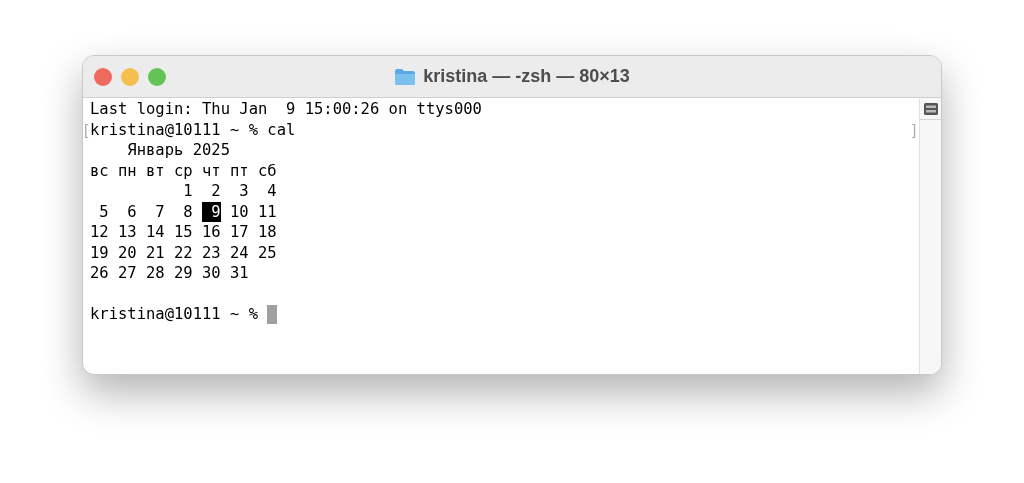 This screenshot has width=1024, height=483. I want to click on terminal-text: kristina@10111 ~ %, so click(174, 314).